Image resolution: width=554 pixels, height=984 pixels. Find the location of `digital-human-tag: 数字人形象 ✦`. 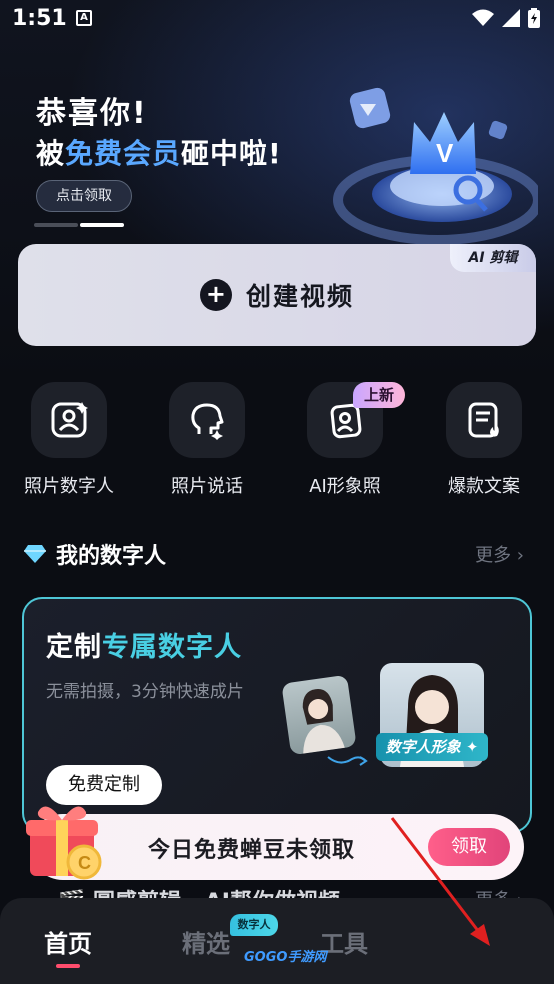

digital-human-tag: 数字人形象 ✦ is located at coordinates (432, 747).